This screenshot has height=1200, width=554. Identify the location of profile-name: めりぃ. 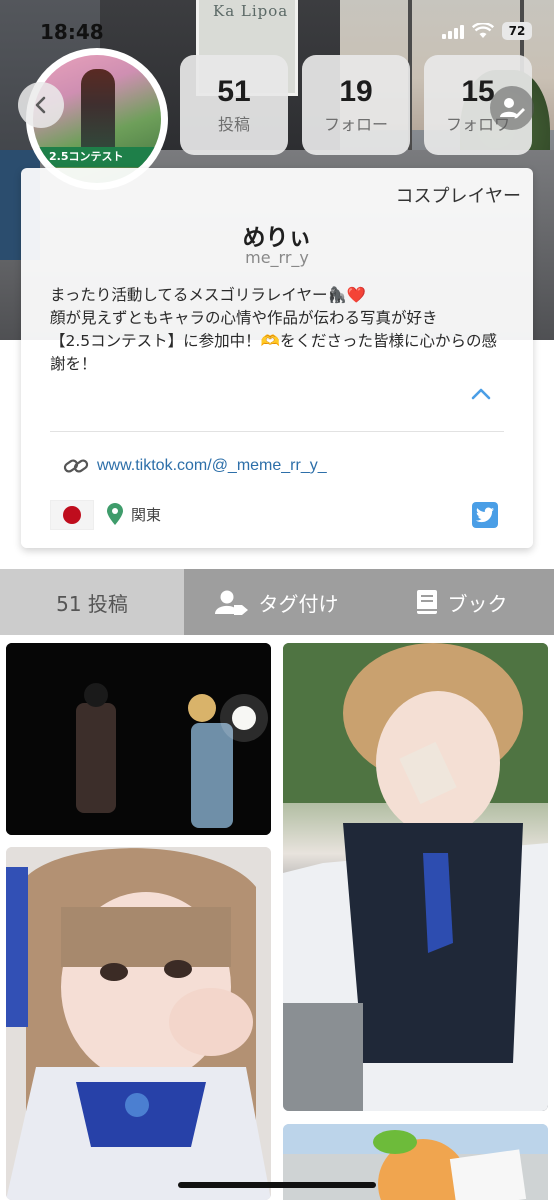
(277, 238).